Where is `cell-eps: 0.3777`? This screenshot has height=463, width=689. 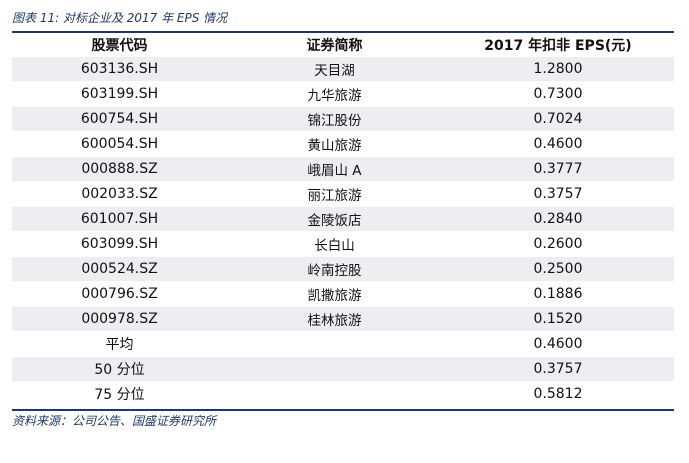 cell-eps: 0.3777 is located at coordinates (558, 169).